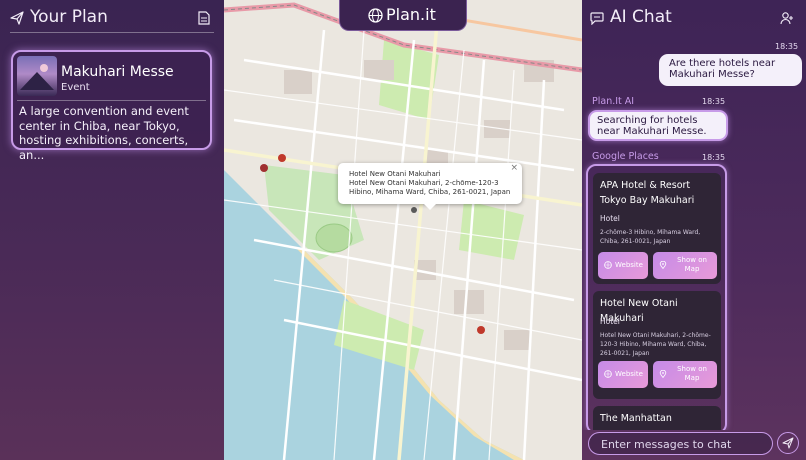 The height and width of the screenshot is (460, 806). Describe the element at coordinates (37, 76) in the screenshot. I see `event-thumbnail` at that location.